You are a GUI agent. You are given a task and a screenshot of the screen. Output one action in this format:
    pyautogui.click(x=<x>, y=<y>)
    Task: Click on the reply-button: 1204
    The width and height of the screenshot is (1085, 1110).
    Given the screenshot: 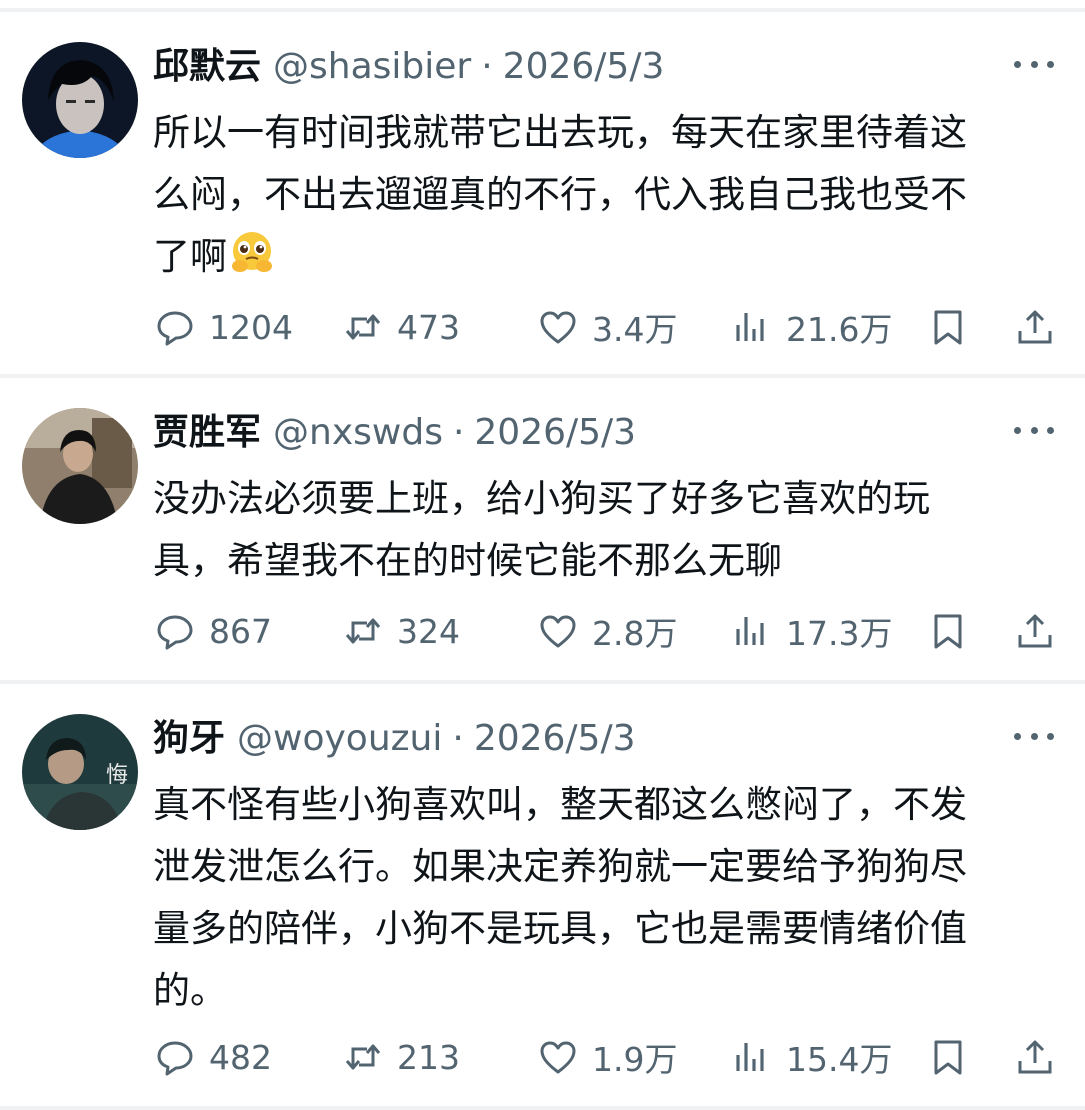 What is the action you would take?
    pyautogui.click(x=224, y=327)
    